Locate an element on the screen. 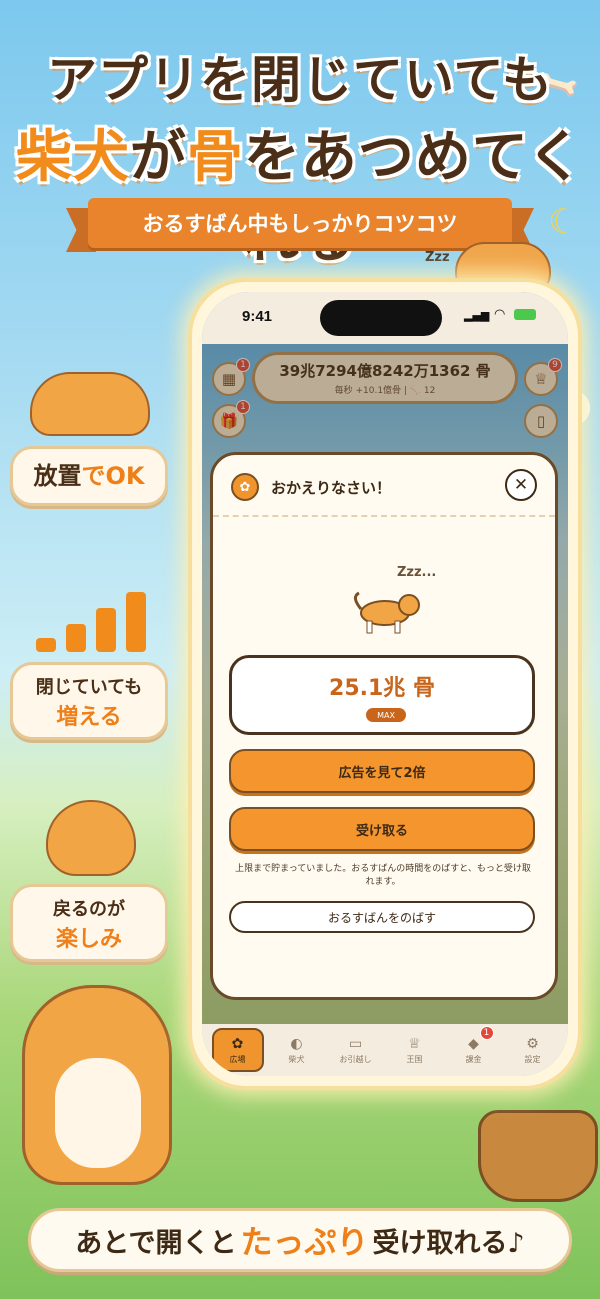 The image size is (600, 1299). shiba-dog-icon is located at coordinates (387, 612).